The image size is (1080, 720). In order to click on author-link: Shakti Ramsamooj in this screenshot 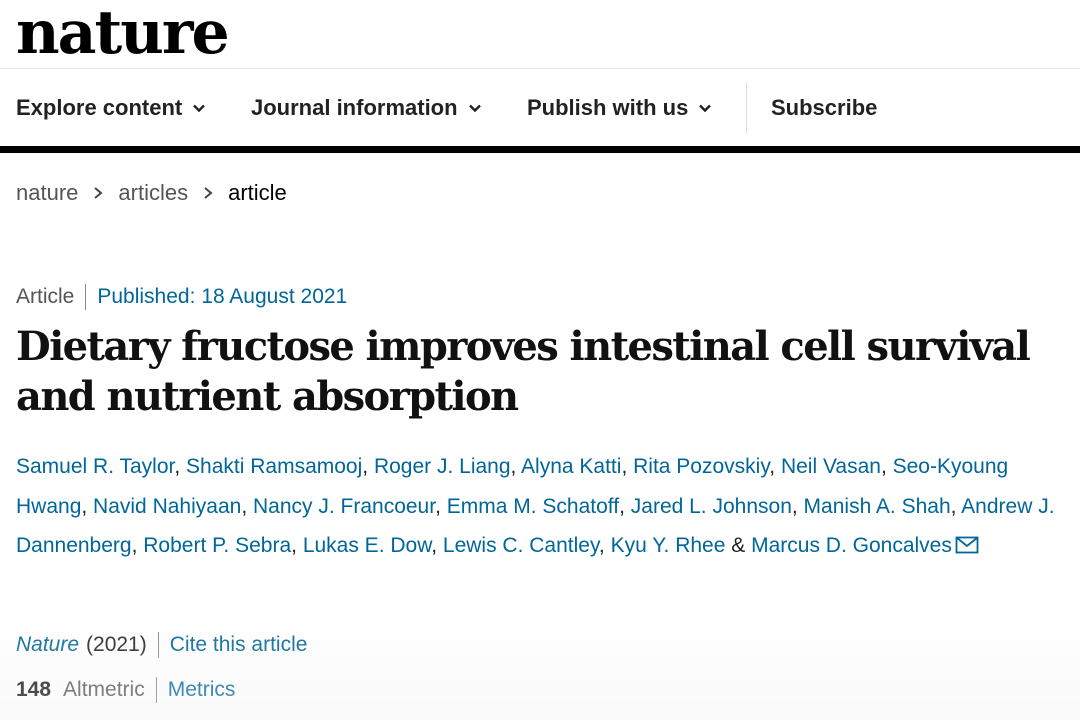, I will do `click(274, 466)`.